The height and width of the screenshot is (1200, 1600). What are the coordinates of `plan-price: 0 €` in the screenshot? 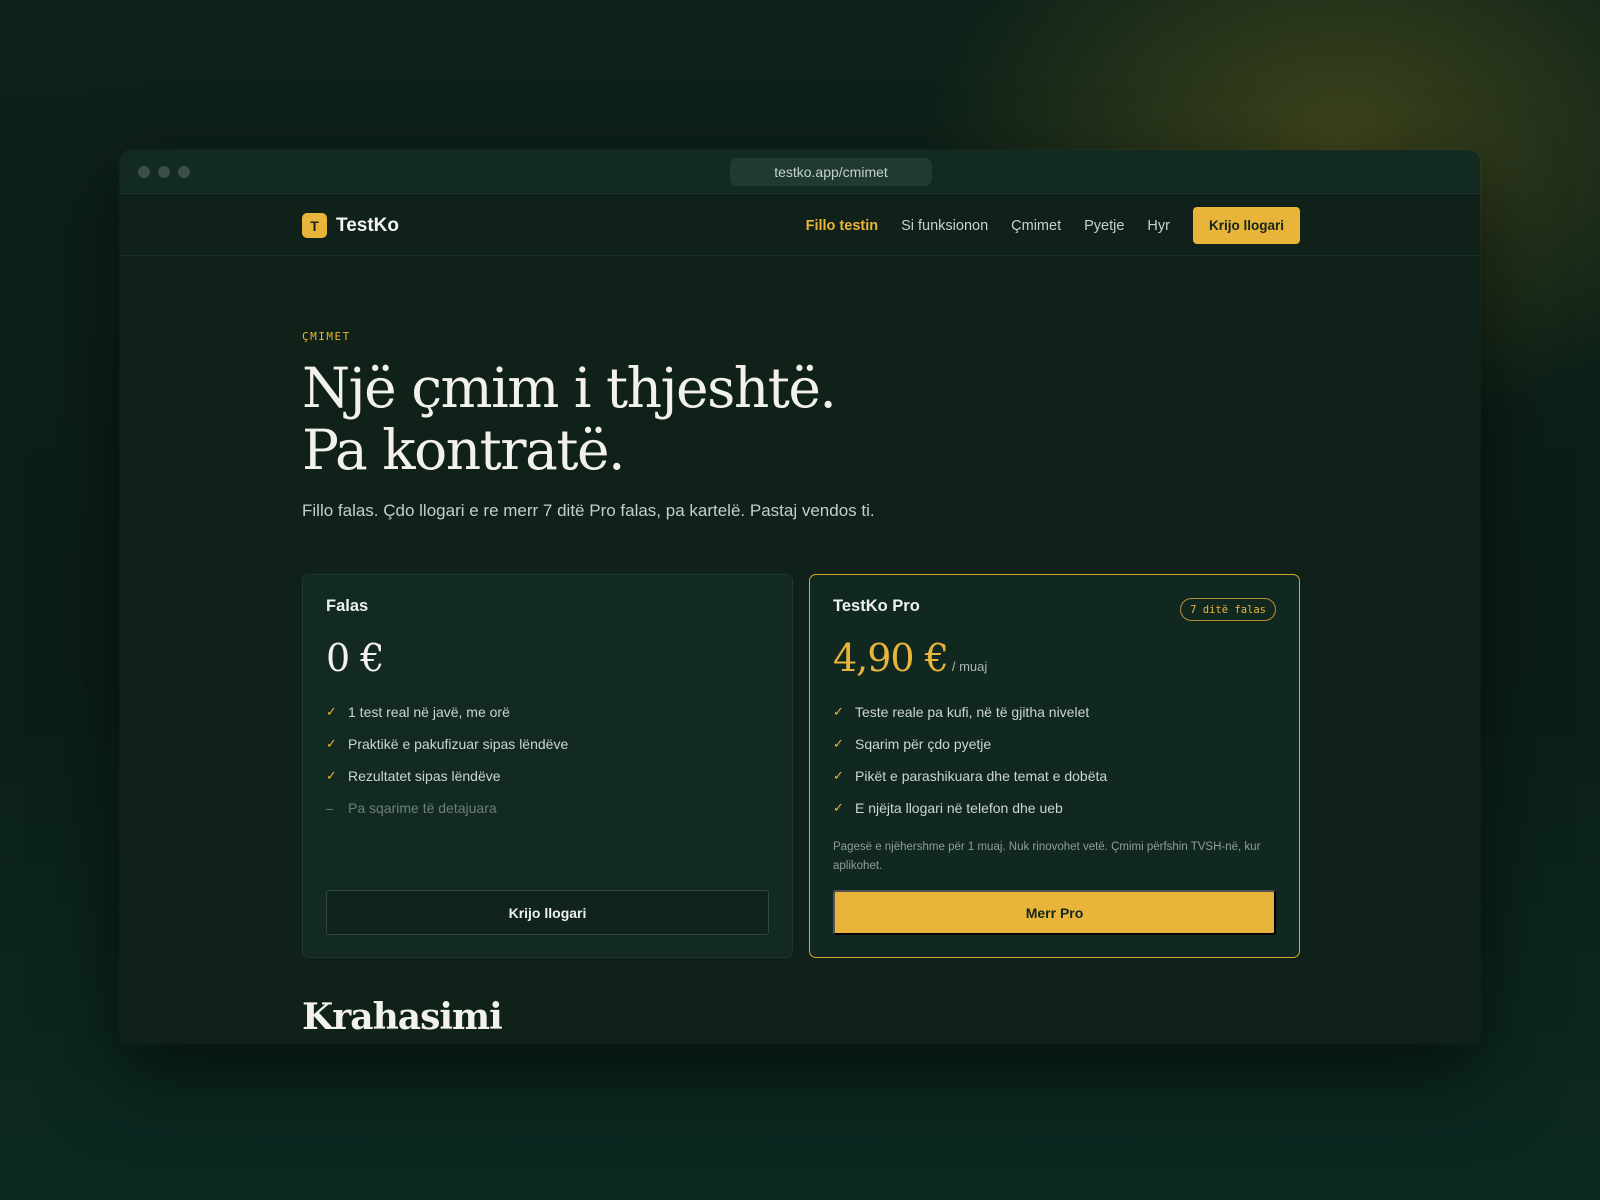 It's located at (355, 658).